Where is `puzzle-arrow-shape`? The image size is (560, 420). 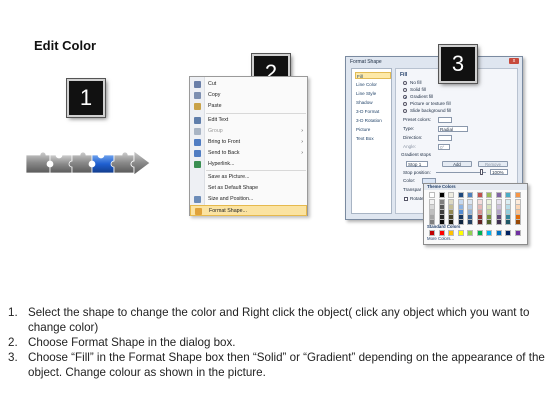 puzzle-arrow-shape is located at coordinates (89, 163).